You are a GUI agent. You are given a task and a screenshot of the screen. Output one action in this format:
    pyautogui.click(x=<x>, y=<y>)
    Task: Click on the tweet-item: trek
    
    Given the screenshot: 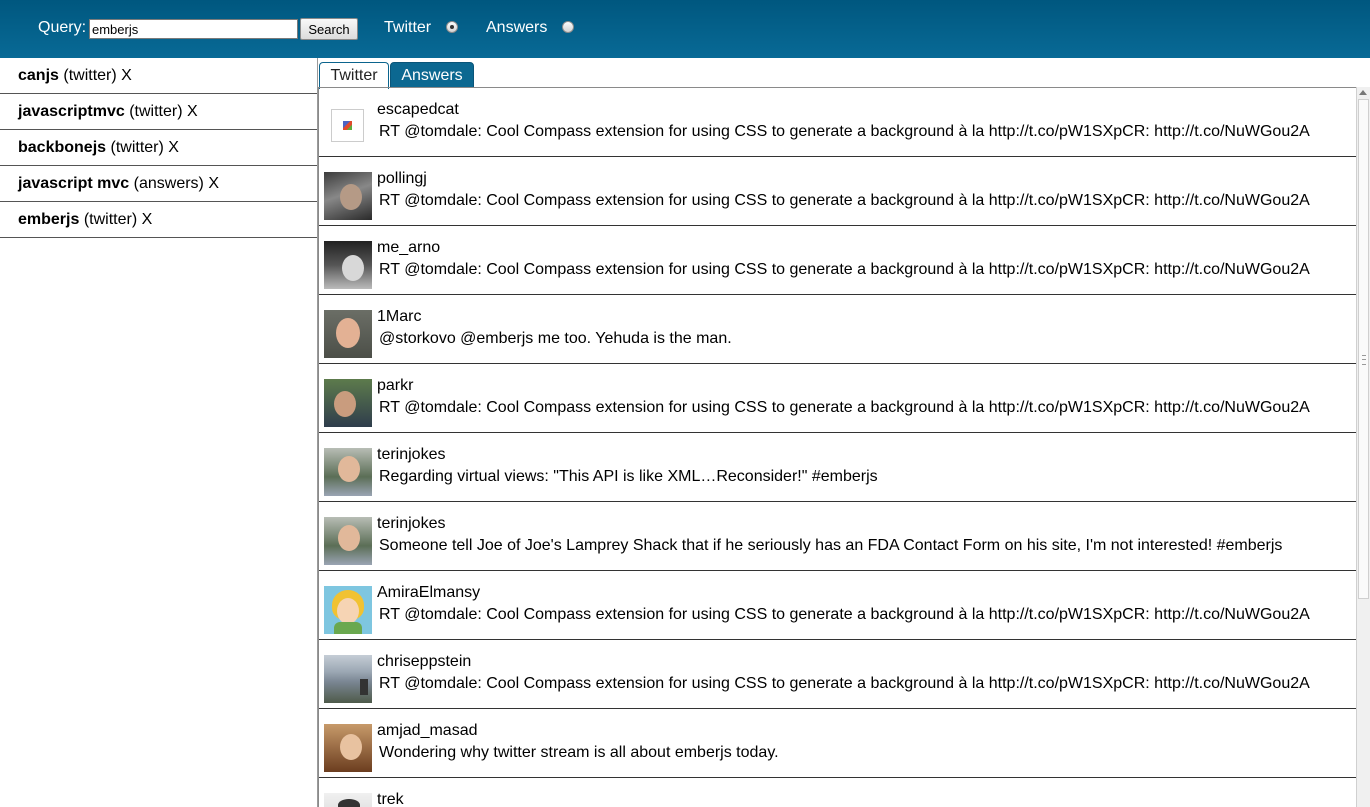 What is the action you would take?
    pyautogui.click(x=837, y=792)
    